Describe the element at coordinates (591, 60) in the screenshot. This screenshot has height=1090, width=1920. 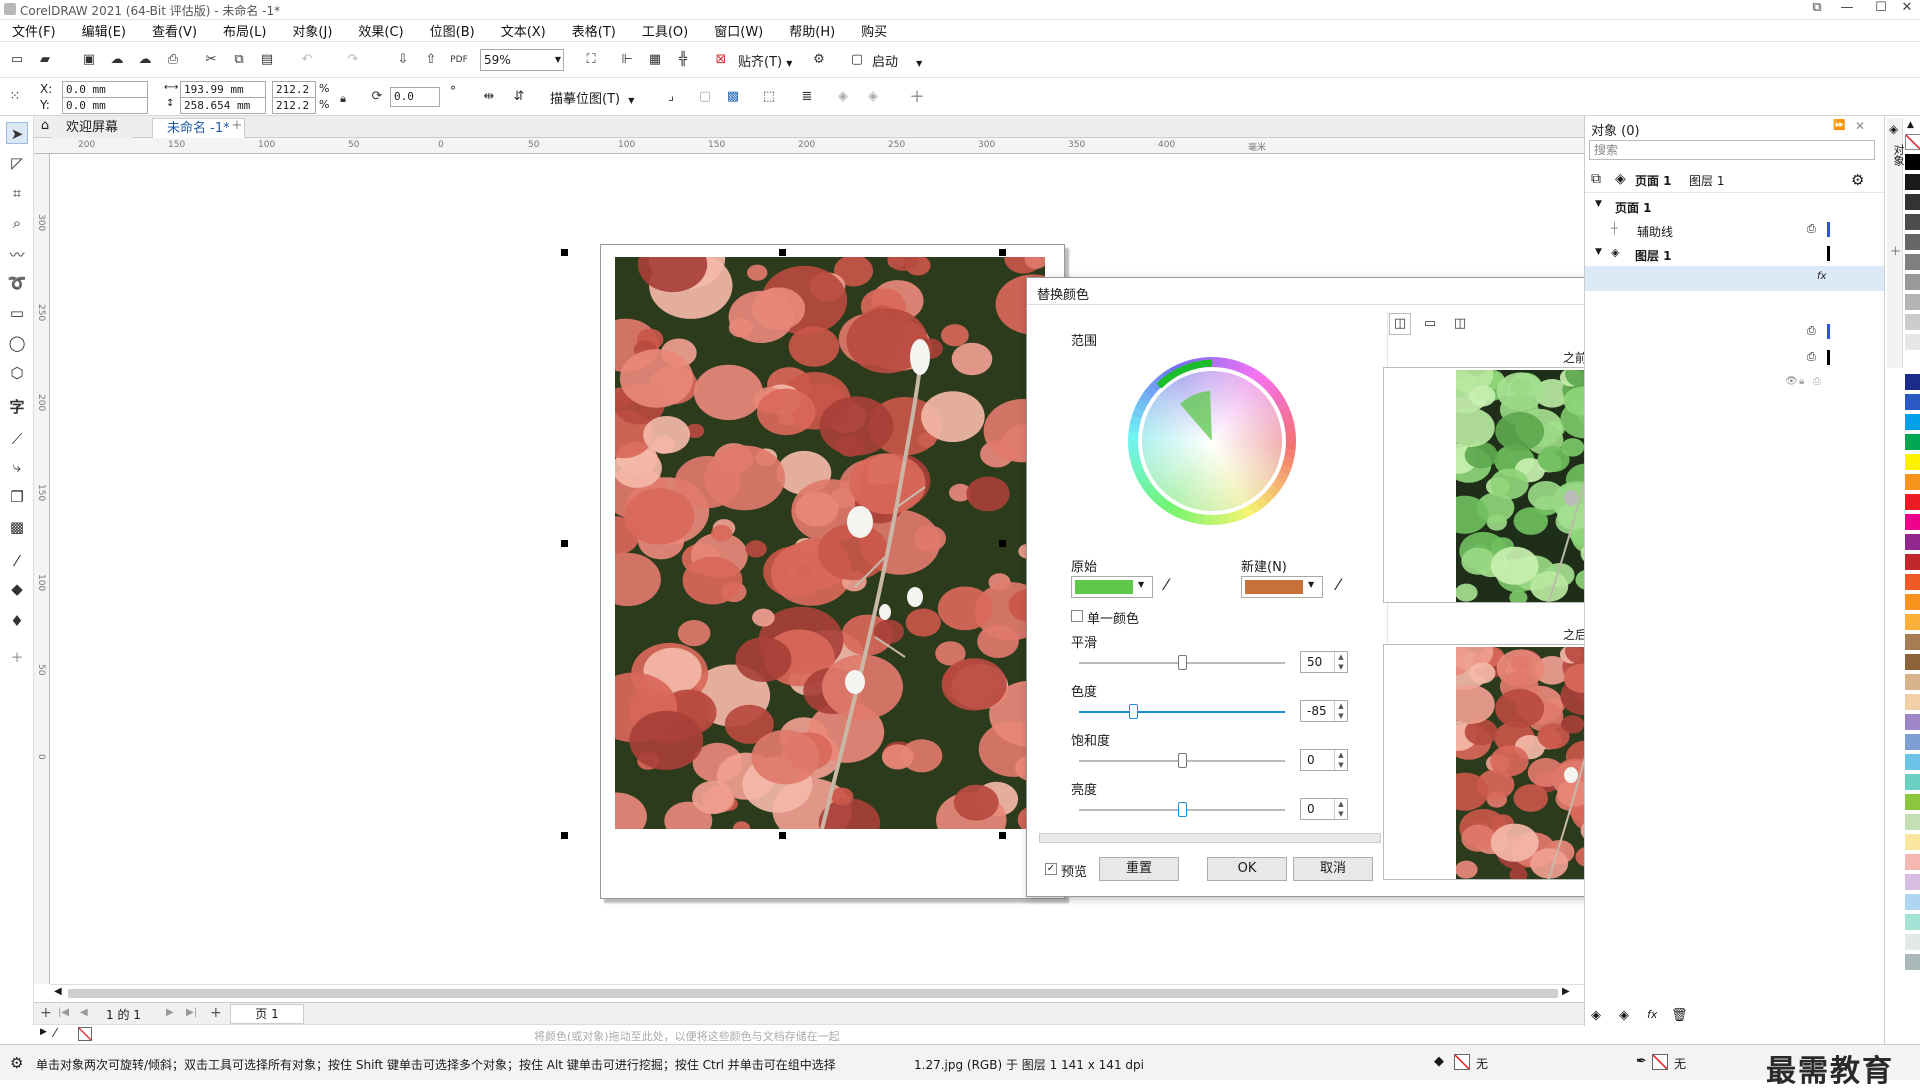
I see `full-screen-icon: ⛶` at that location.